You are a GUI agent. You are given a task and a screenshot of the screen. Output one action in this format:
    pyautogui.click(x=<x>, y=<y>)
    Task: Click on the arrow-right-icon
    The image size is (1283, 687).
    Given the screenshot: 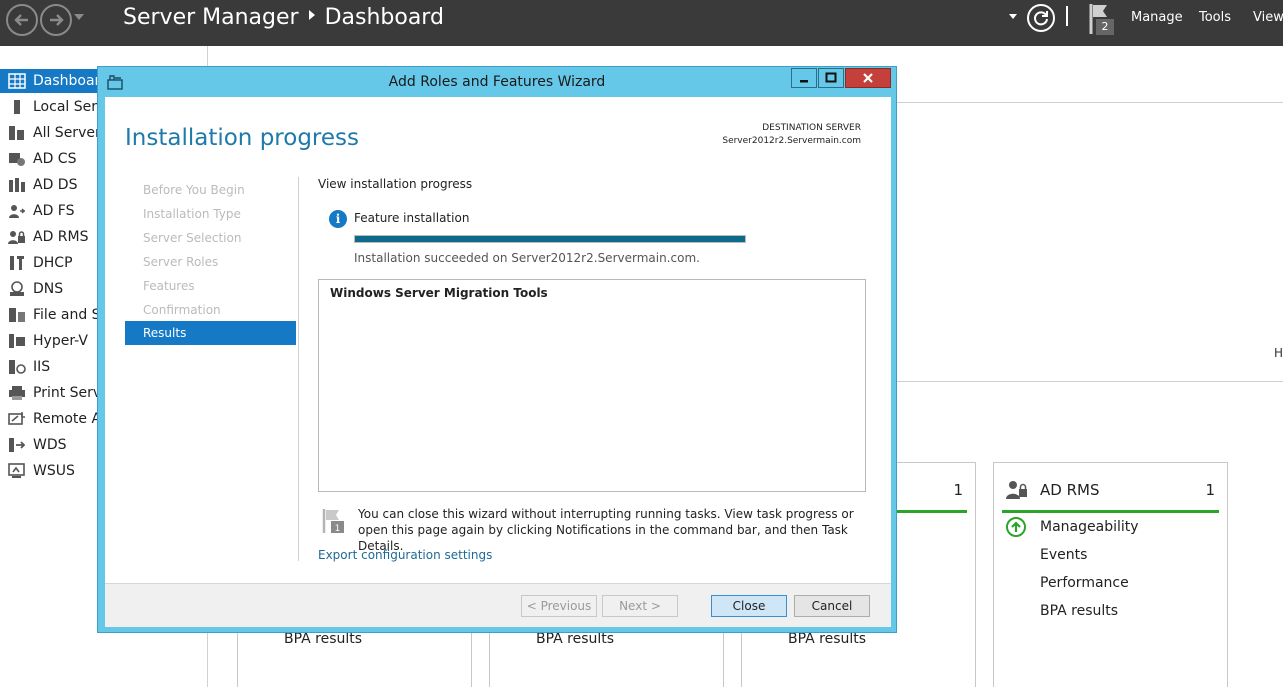 What is the action you would take?
    pyautogui.click(x=57, y=20)
    